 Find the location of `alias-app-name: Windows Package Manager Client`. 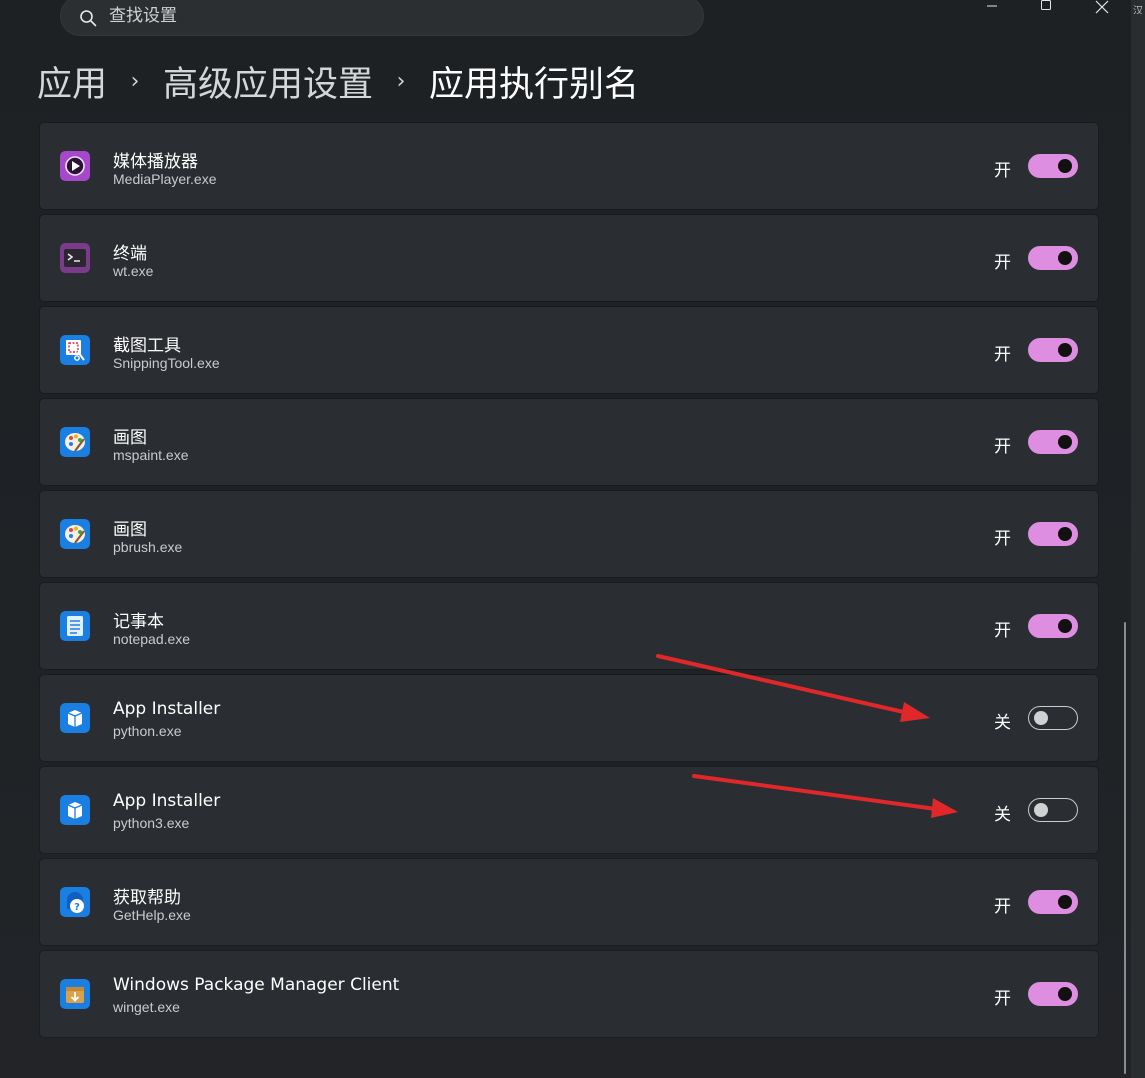

alias-app-name: Windows Package Manager Client is located at coordinates (256, 985).